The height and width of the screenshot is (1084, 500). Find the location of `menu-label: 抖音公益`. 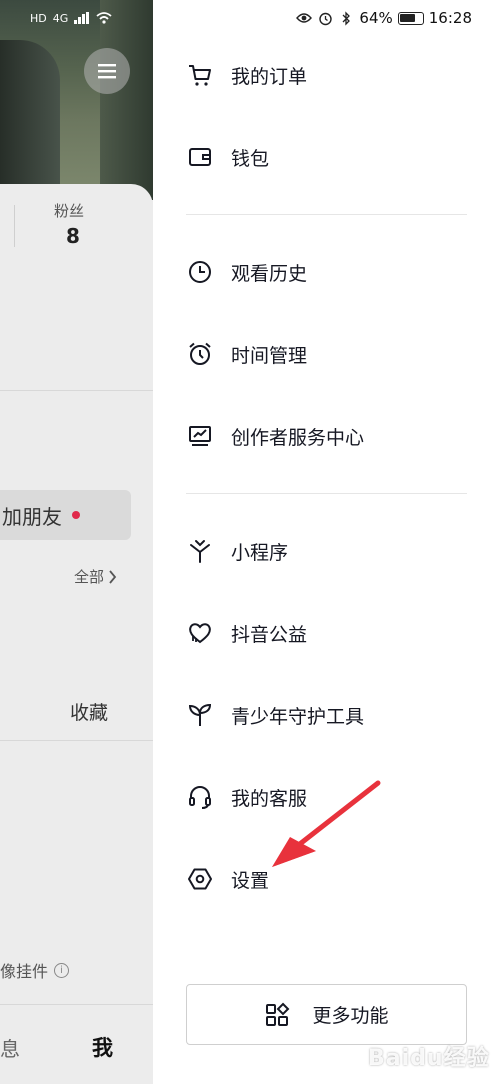

menu-label: 抖音公益 is located at coordinates (269, 634).